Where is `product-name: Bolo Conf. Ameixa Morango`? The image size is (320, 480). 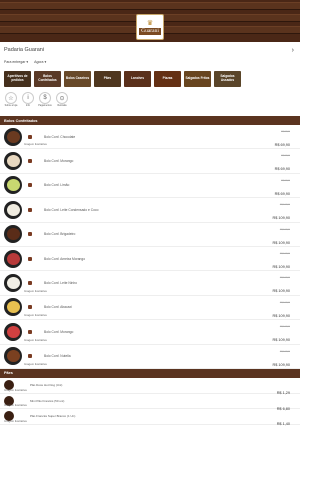 product-name: Bolo Conf. Ameixa Morango is located at coordinates (65, 258).